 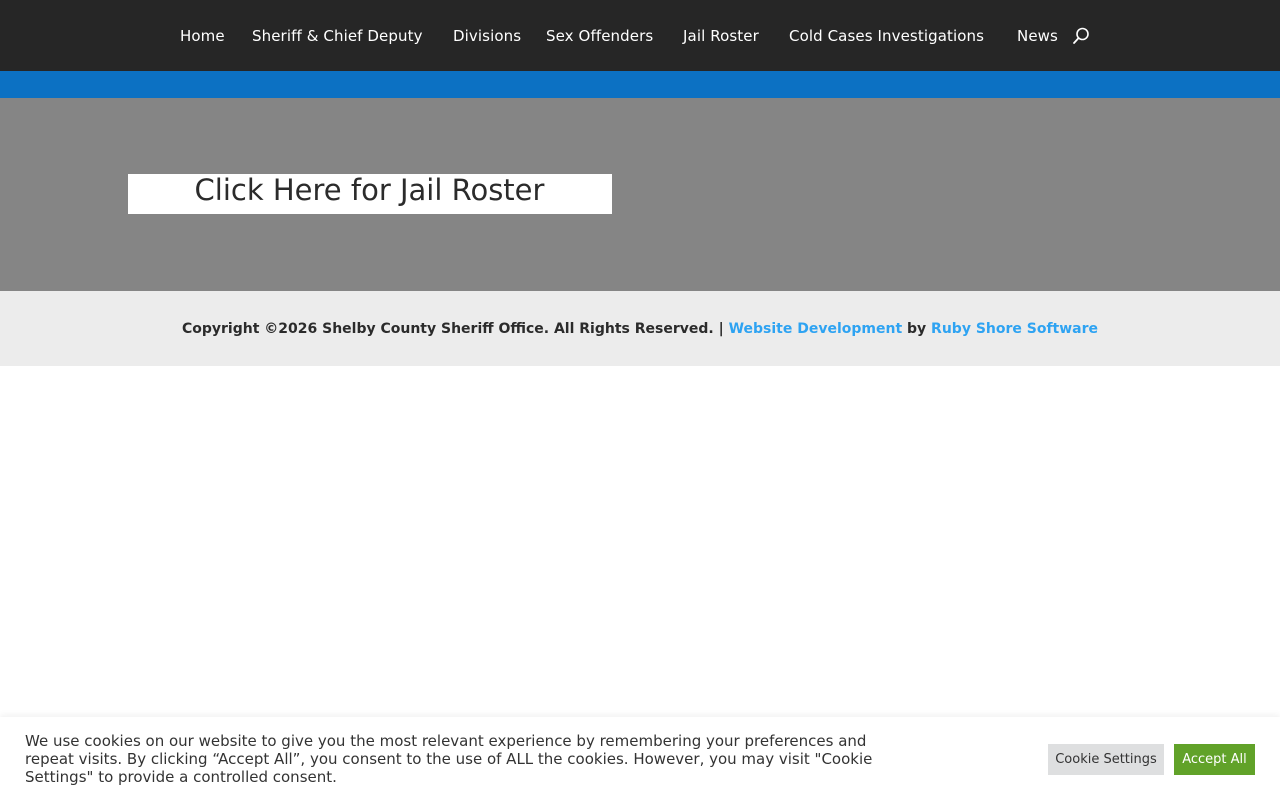 What do you see at coordinates (721, 36) in the screenshot?
I see `nav-item-jail-roster: Jail Roster` at bounding box center [721, 36].